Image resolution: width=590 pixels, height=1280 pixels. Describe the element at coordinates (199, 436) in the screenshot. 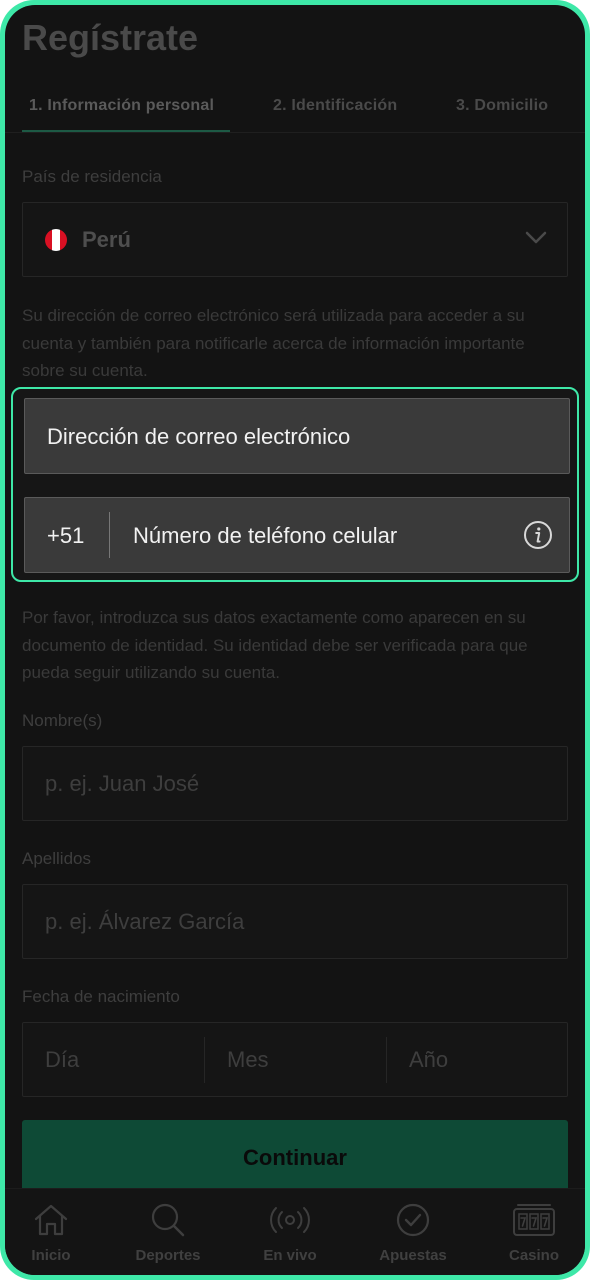

I see `email-placeholder: Dirección de correo electrónico` at that location.